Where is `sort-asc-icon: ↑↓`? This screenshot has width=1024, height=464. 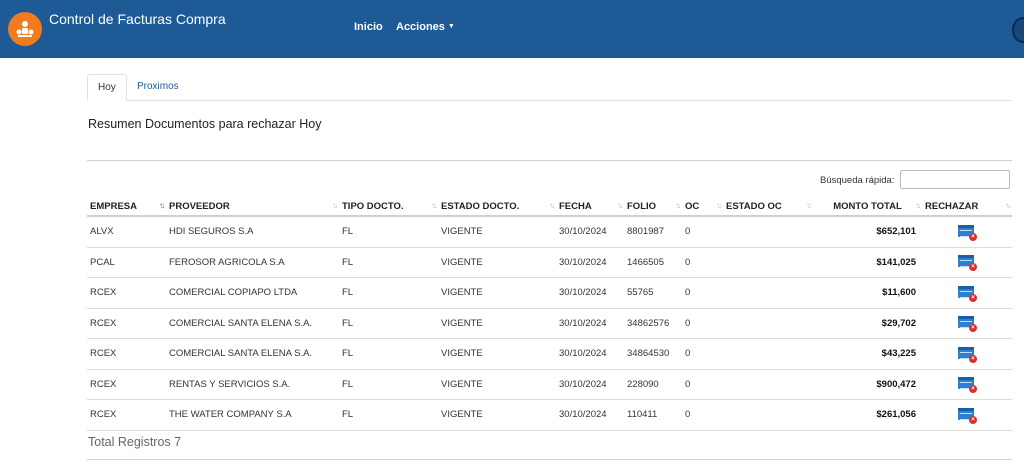
sort-asc-icon: ↑↓ is located at coordinates (162, 205).